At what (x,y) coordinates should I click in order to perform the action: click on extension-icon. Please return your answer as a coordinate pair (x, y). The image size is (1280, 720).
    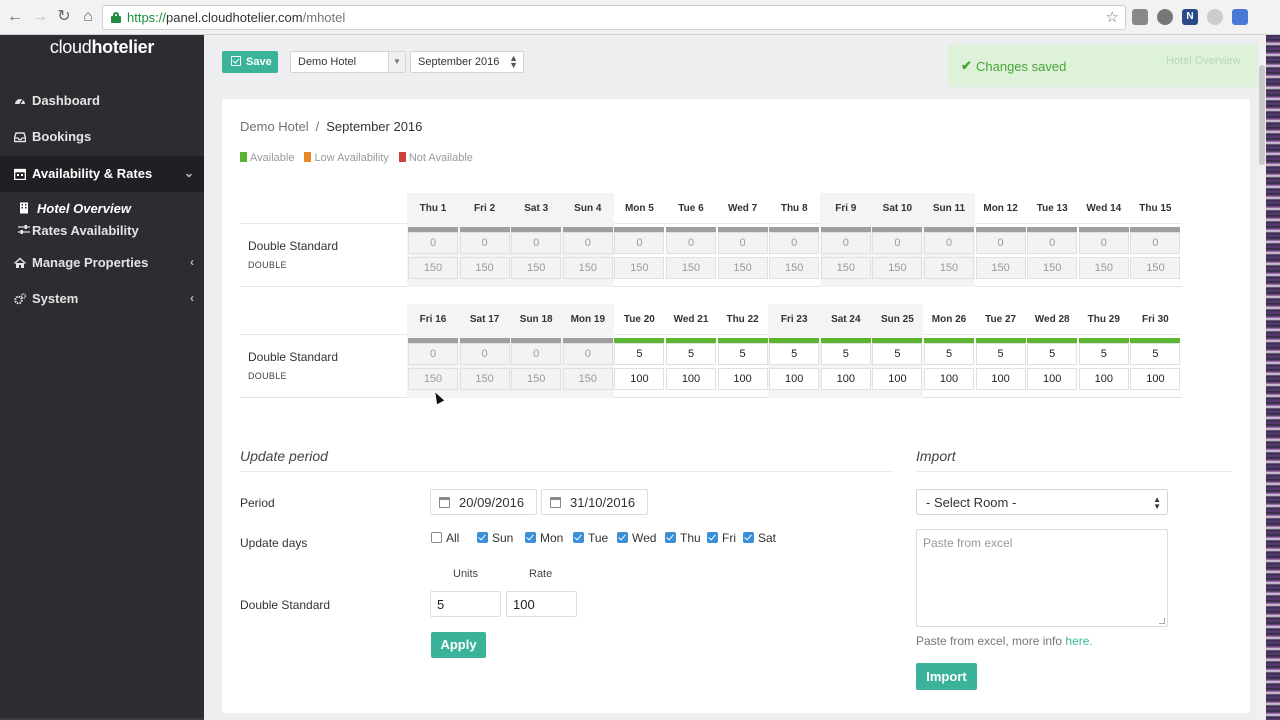
    Looking at the image, I should click on (1165, 17).